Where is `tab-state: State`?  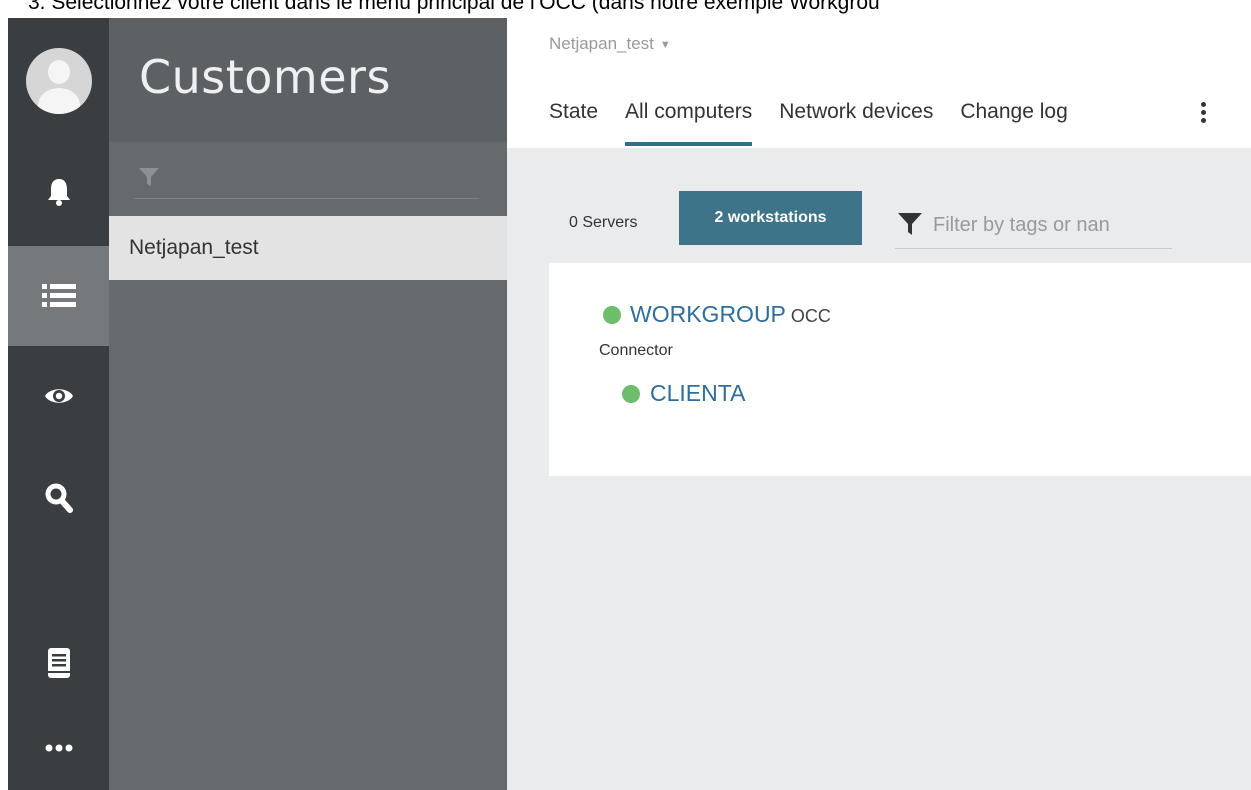 tab-state: State is located at coordinates (573, 122).